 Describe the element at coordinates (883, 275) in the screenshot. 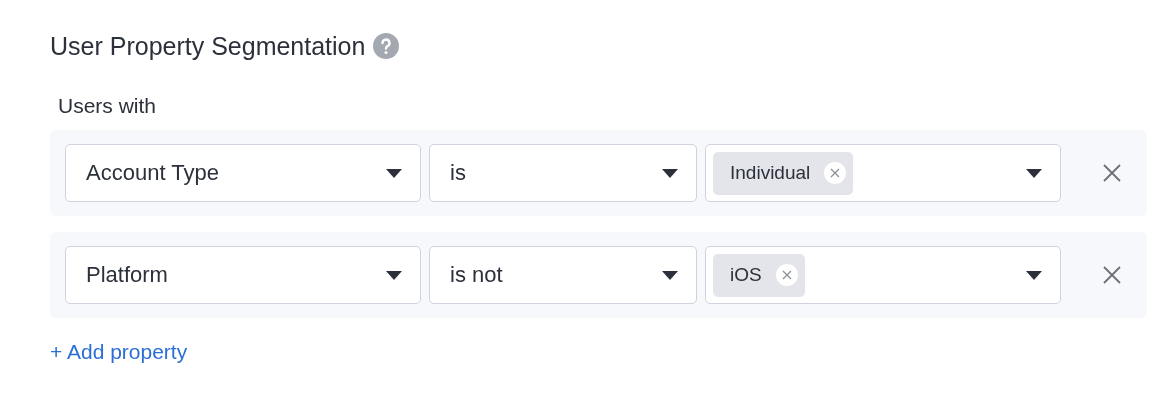

I see `value-multiselect: iOS` at that location.